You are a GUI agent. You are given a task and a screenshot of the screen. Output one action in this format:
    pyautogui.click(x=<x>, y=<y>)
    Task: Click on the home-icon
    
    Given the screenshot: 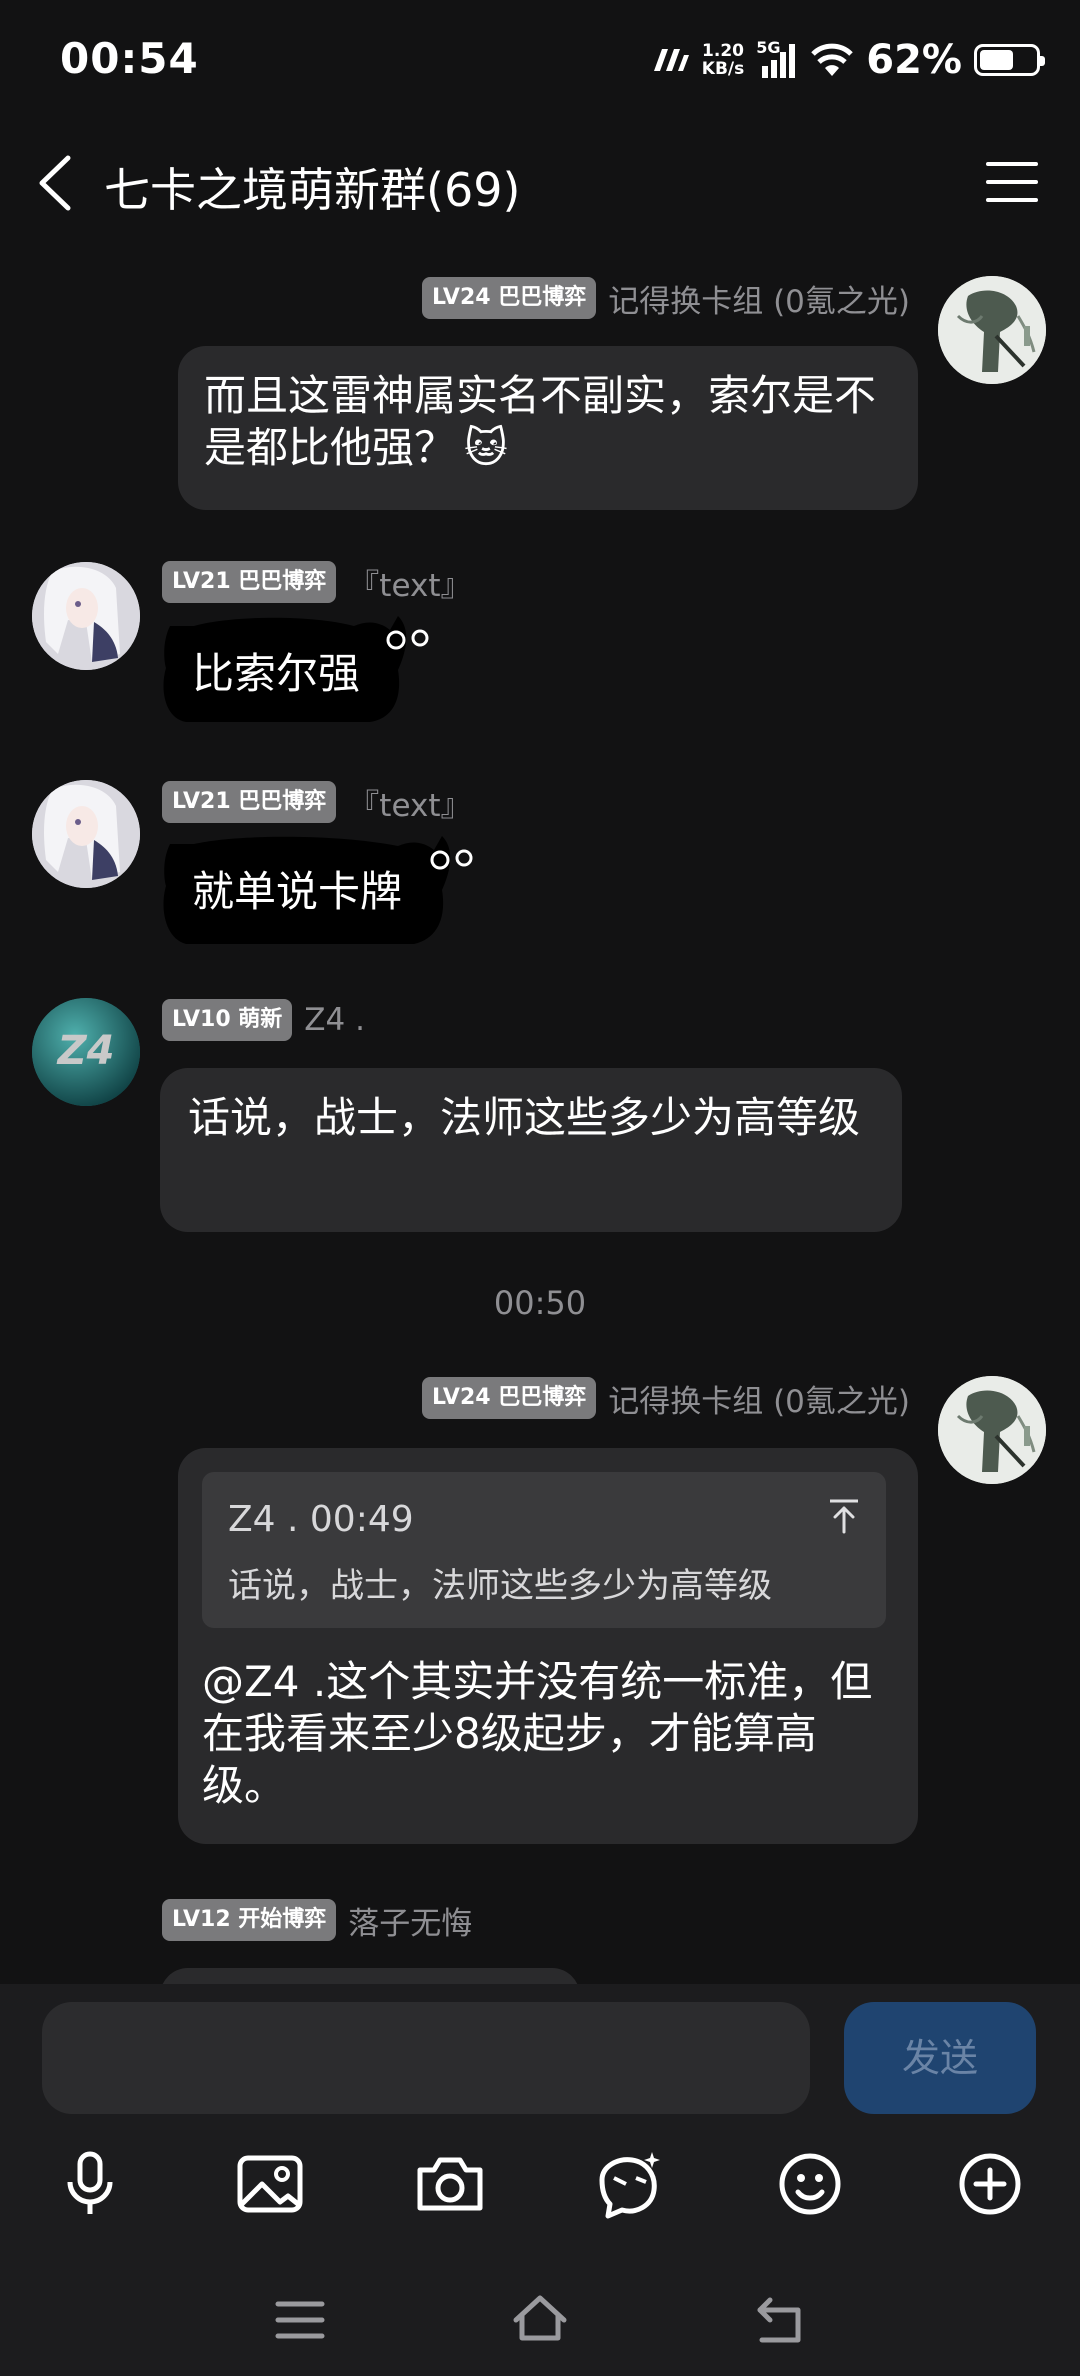 What is the action you would take?
    pyautogui.click(x=540, y=2320)
    